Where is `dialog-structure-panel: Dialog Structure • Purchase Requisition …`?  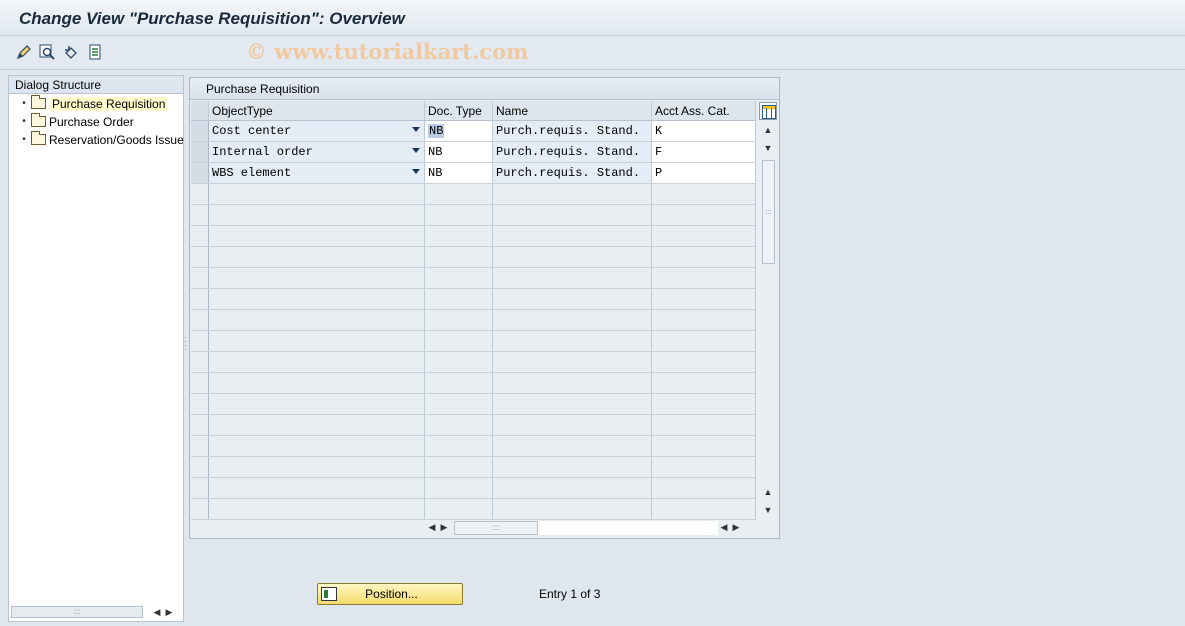
dialog-structure-panel: Dialog Structure • Purchase Requisition … is located at coordinates (96, 348).